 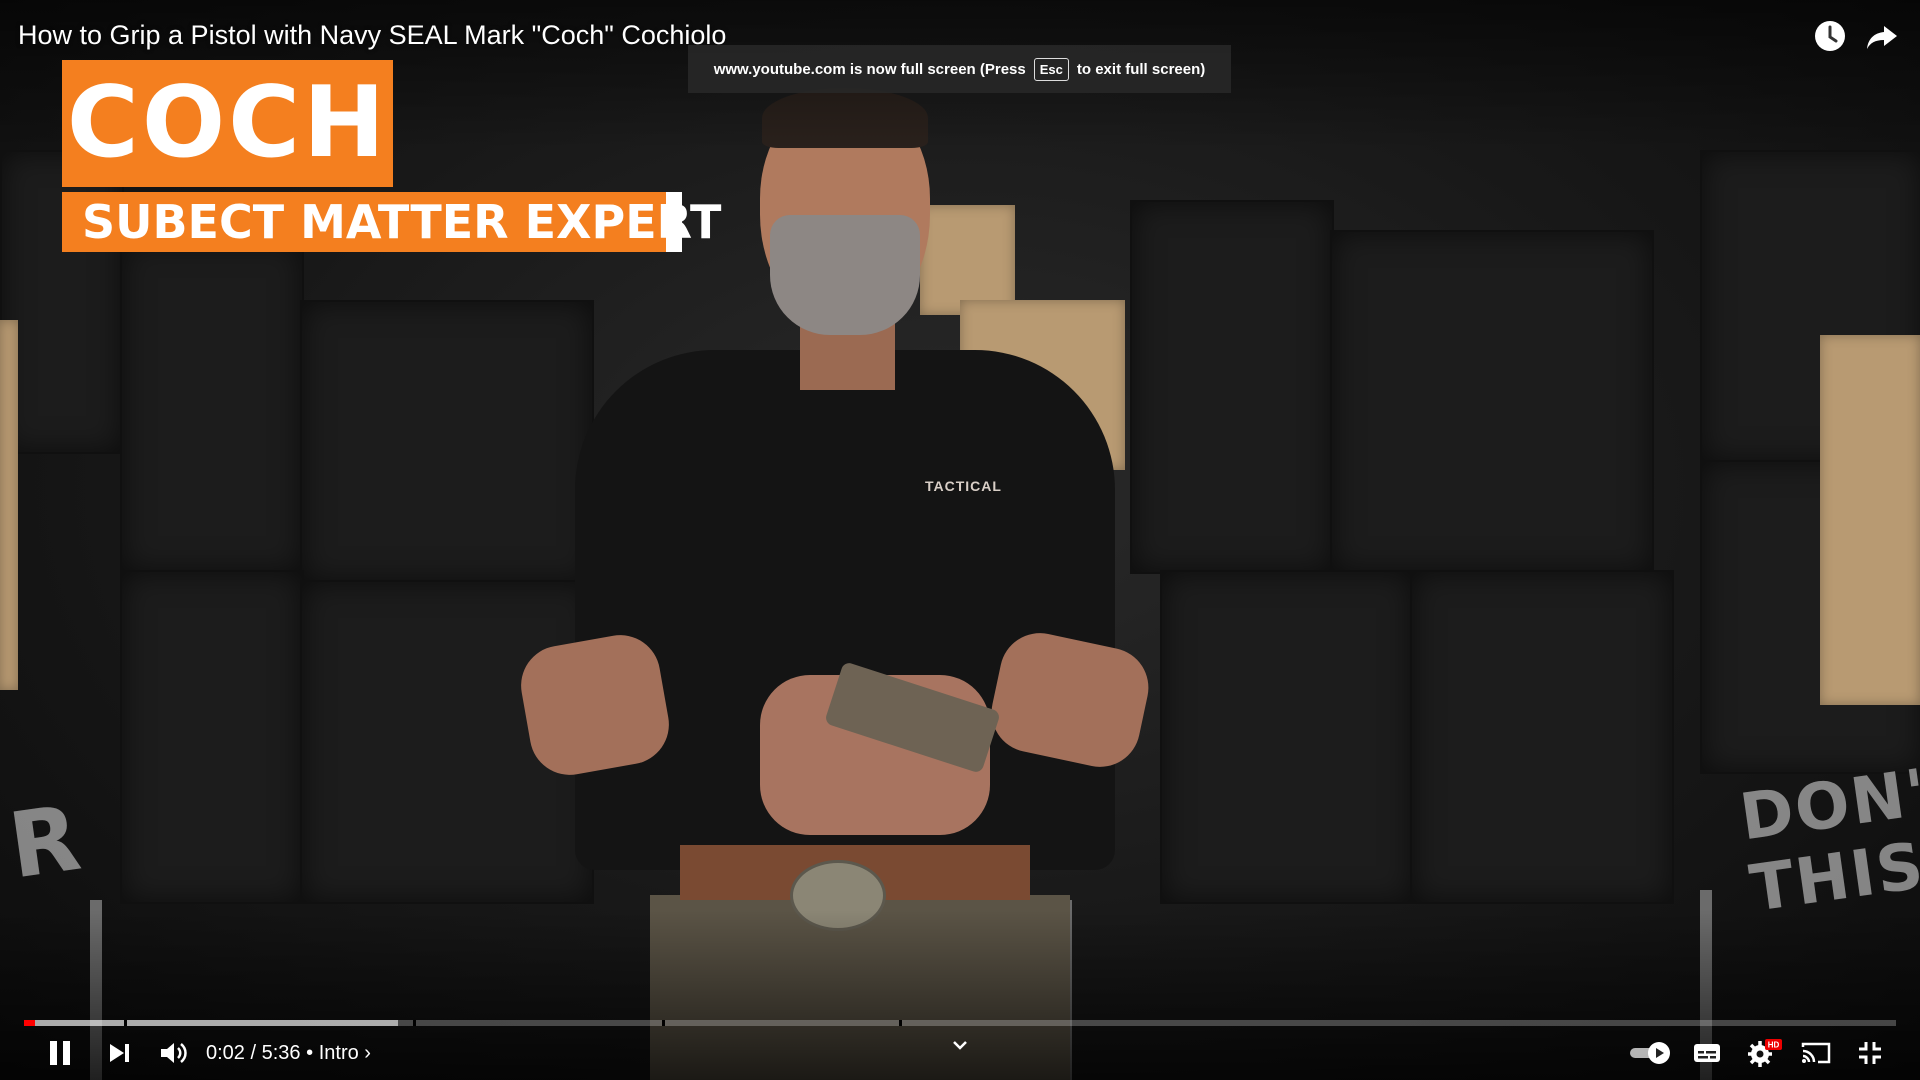 What do you see at coordinates (391, 222) in the screenshot?
I see `lower-third-role: SUBECT MATTER EXPERT` at bounding box center [391, 222].